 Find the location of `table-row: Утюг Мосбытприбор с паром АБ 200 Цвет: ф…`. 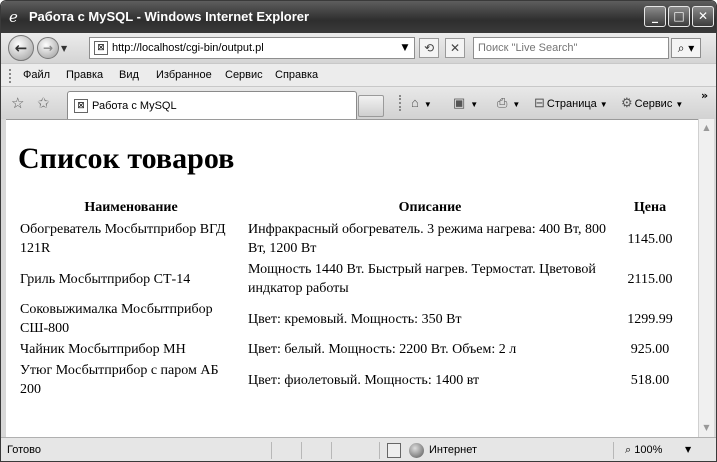

table-row: Утюг Мосбытприбор с паром АБ 200 Цвет: ф… is located at coordinates (351, 380).